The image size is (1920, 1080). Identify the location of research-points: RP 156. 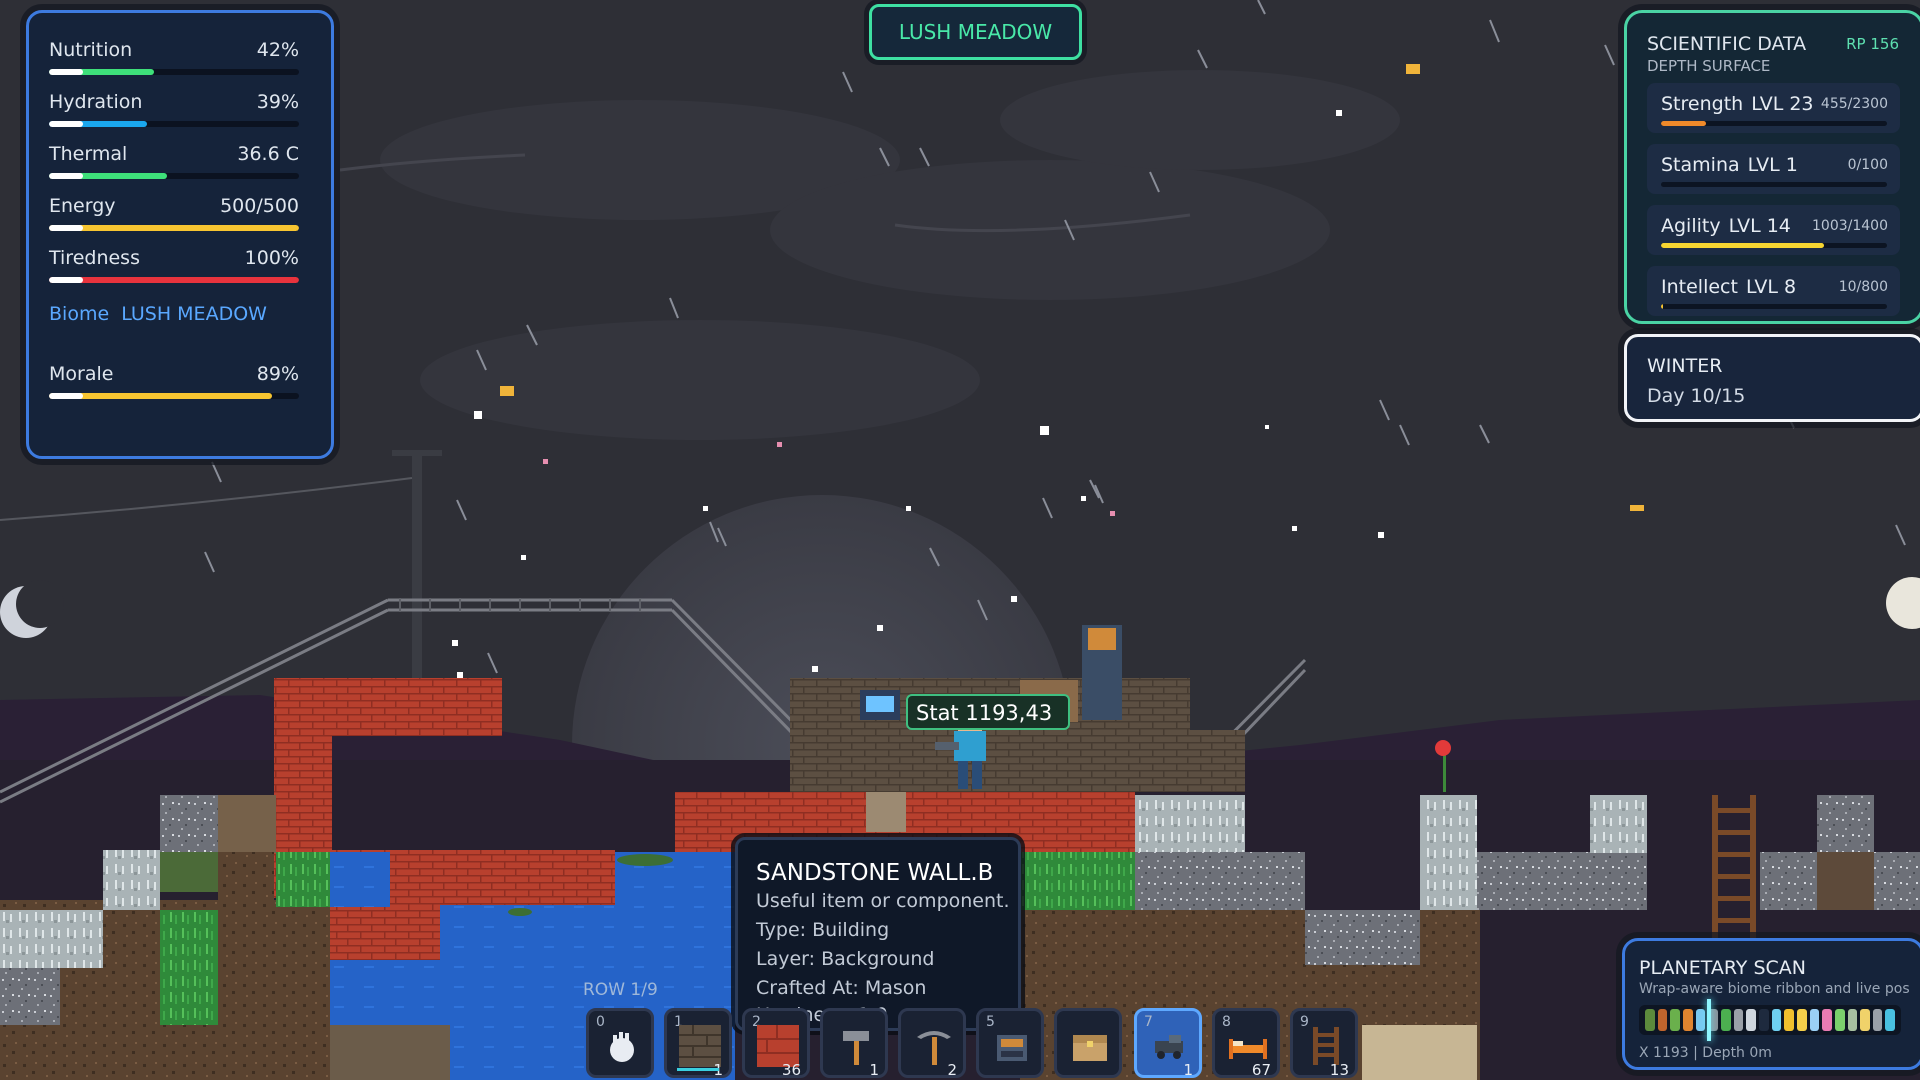
(1872, 44).